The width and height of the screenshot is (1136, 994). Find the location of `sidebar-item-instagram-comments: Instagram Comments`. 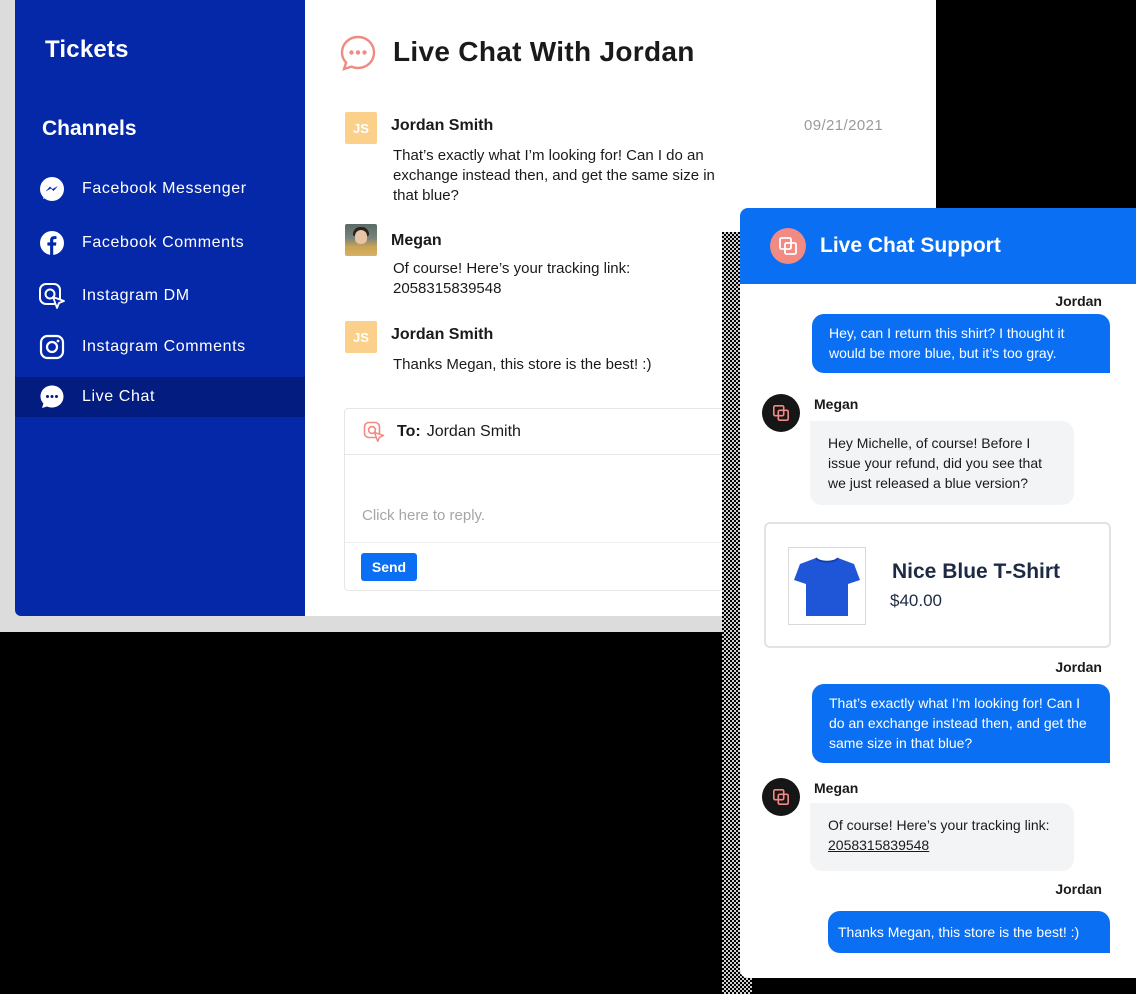

sidebar-item-instagram-comments: Instagram Comments is located at coordinates (160, 347).